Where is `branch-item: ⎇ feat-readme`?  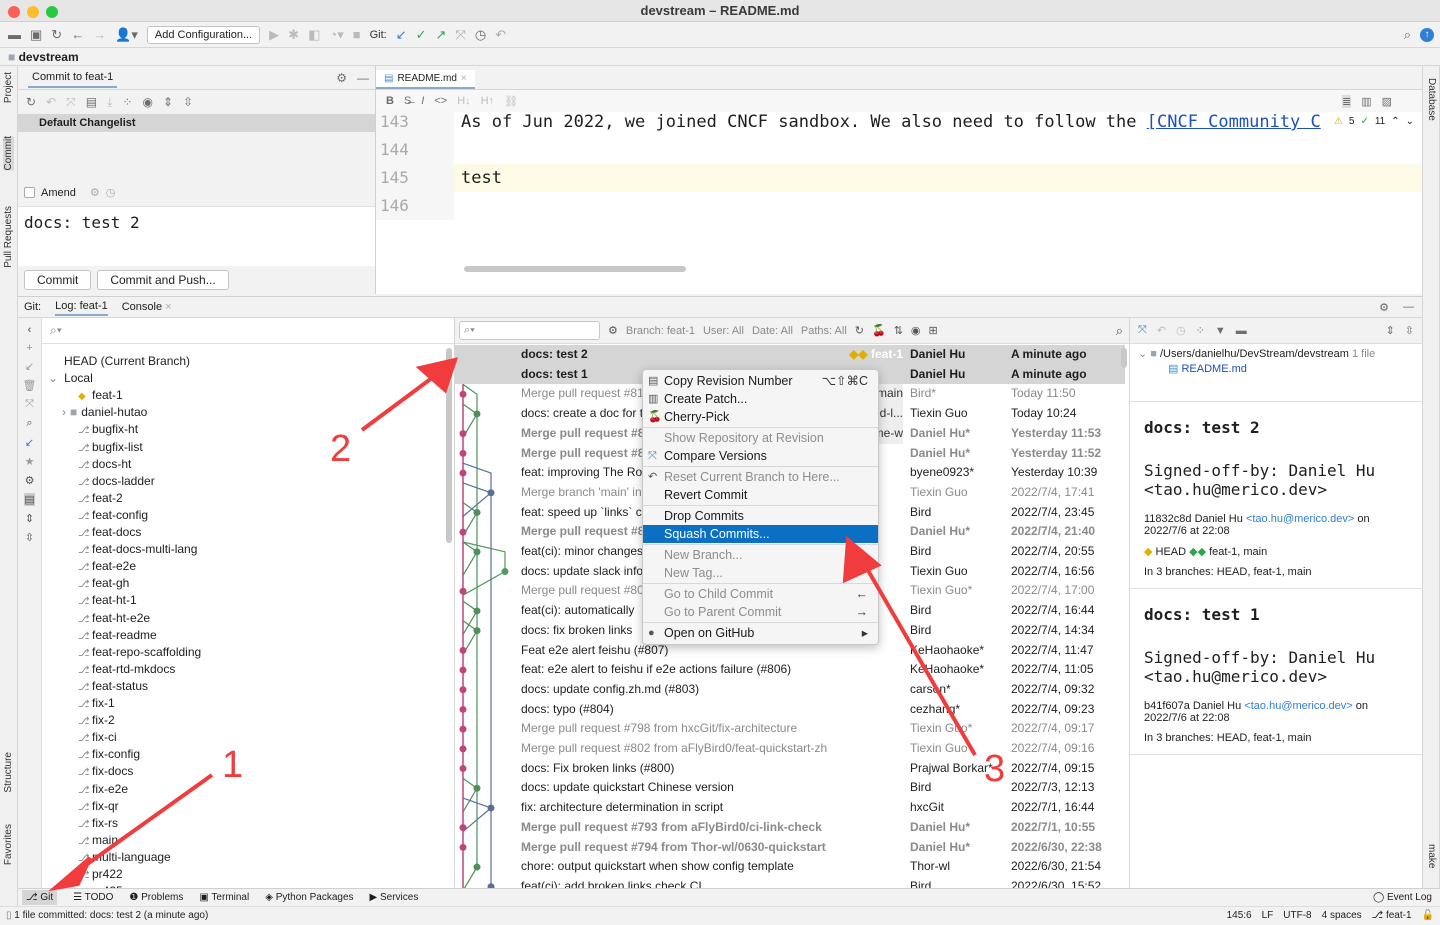
branch-item: ⎇ feat-readme is located at coordinates (110, 635).